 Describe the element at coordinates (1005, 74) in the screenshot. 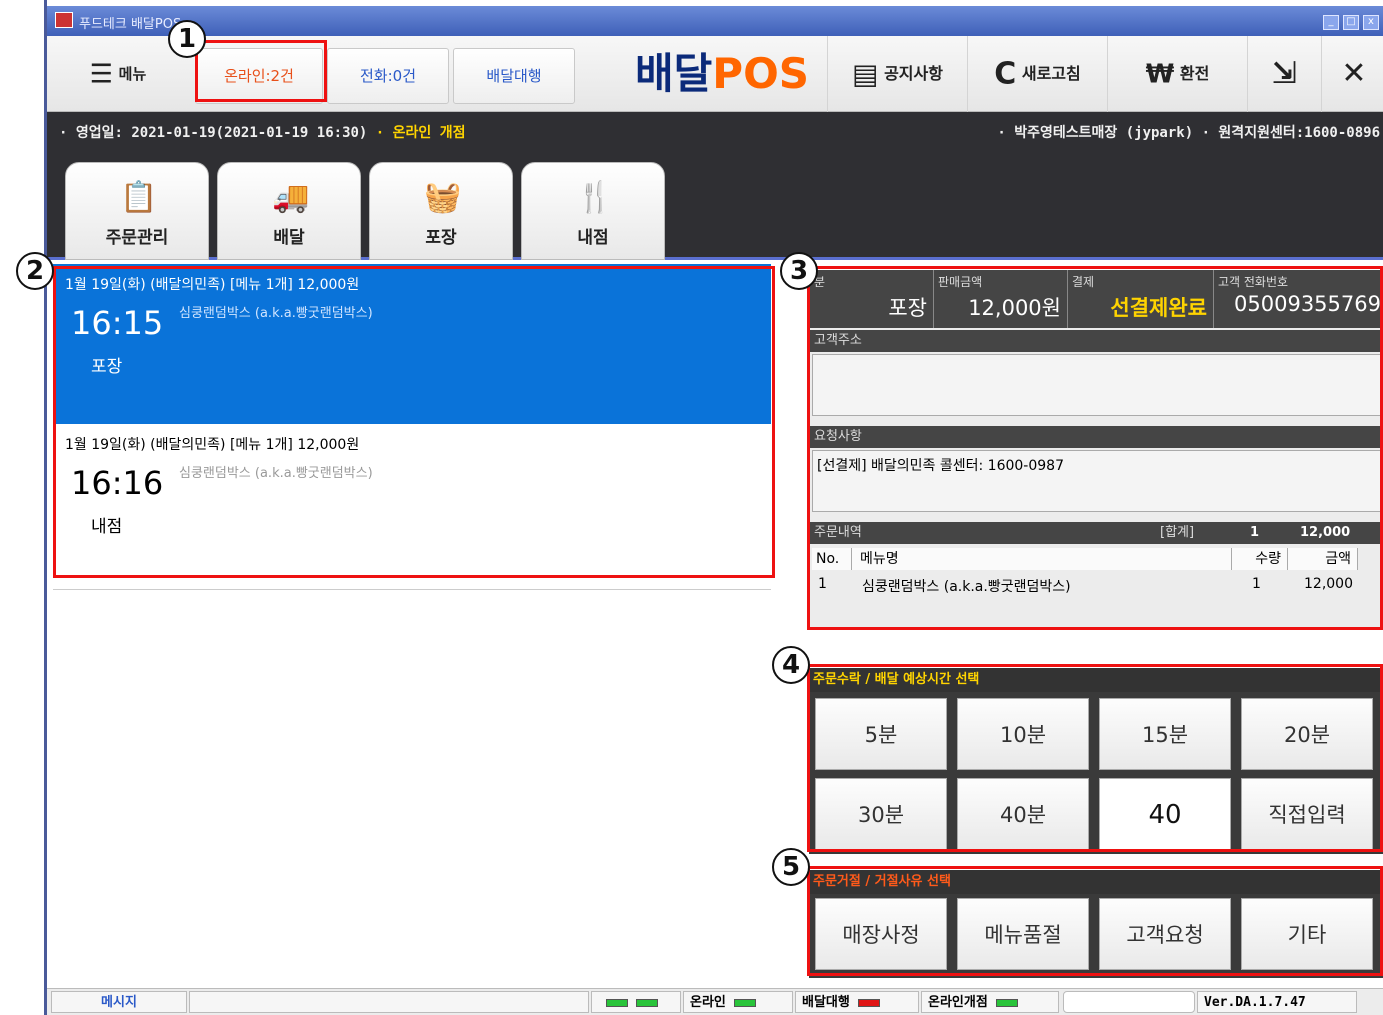

I see `refresh-icon: C` at that location.